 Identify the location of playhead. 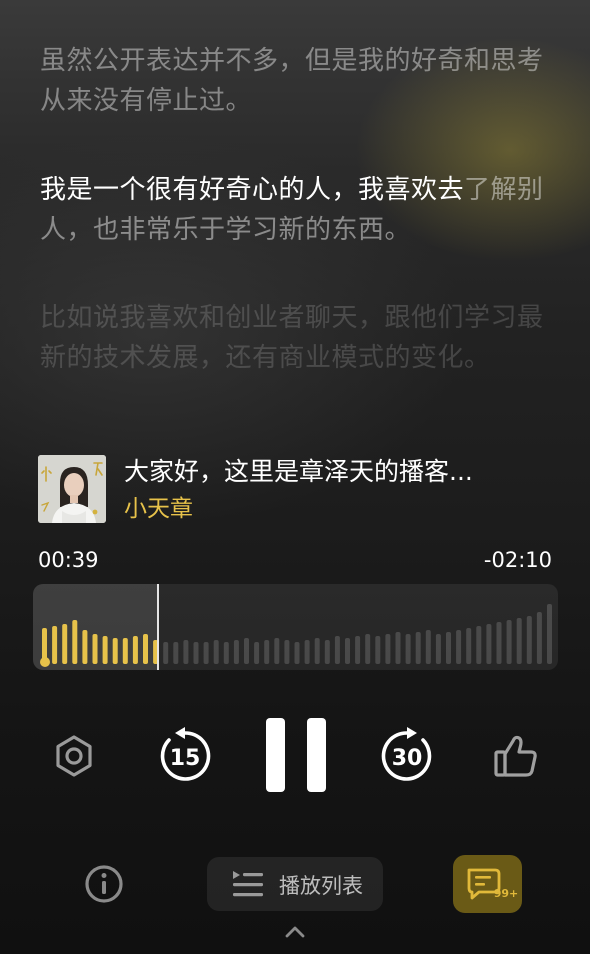
(158, 627).